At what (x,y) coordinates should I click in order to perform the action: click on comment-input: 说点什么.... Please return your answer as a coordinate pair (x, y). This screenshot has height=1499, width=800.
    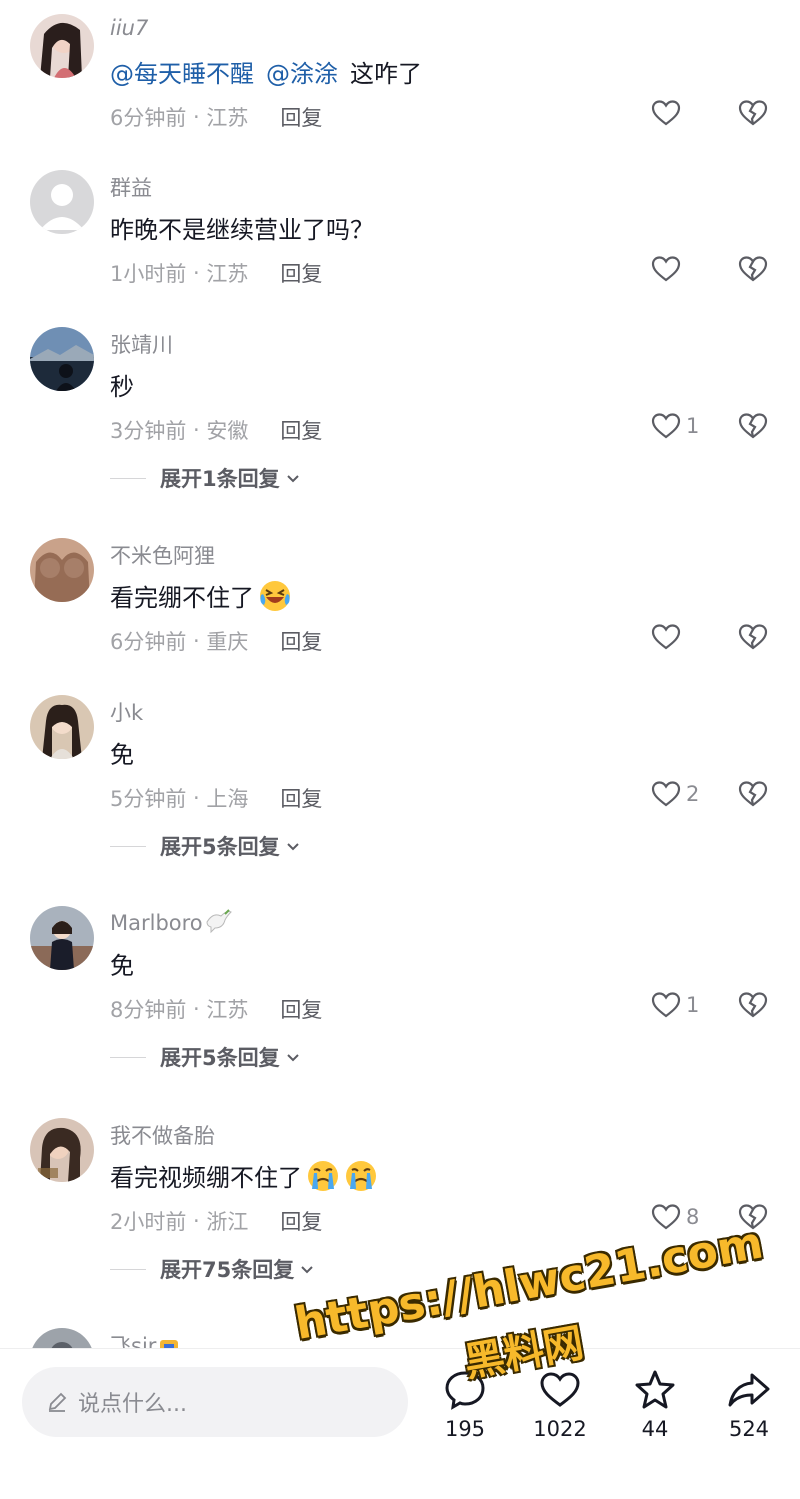
    Looking at the image, I should click on (215, 1402).